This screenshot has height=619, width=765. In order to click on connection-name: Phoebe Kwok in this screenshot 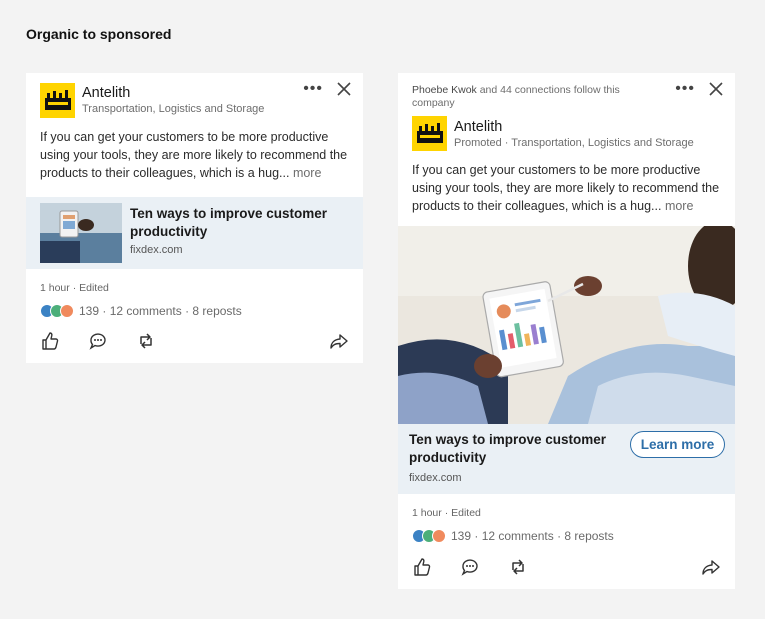, I will do `click(444, 90)`.